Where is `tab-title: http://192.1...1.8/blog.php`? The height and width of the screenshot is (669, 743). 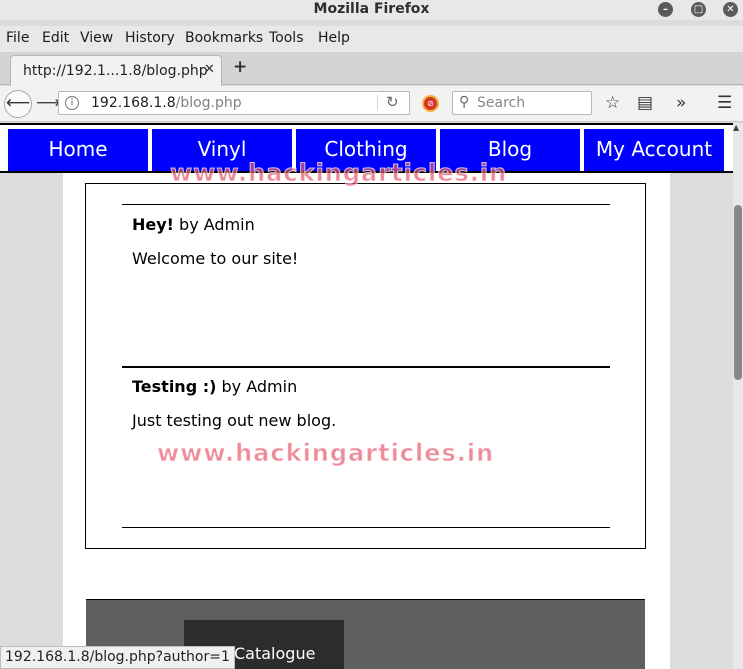 tab-title: http://192.1...1.8/blog.php is located at coordinates (115, 71).